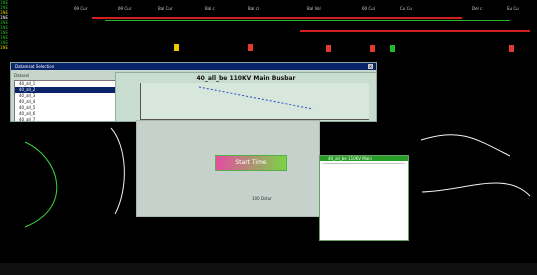 This screenshot has width=537, height=275. I want to click on top-label-5: Bal cl, so click(253, 8).